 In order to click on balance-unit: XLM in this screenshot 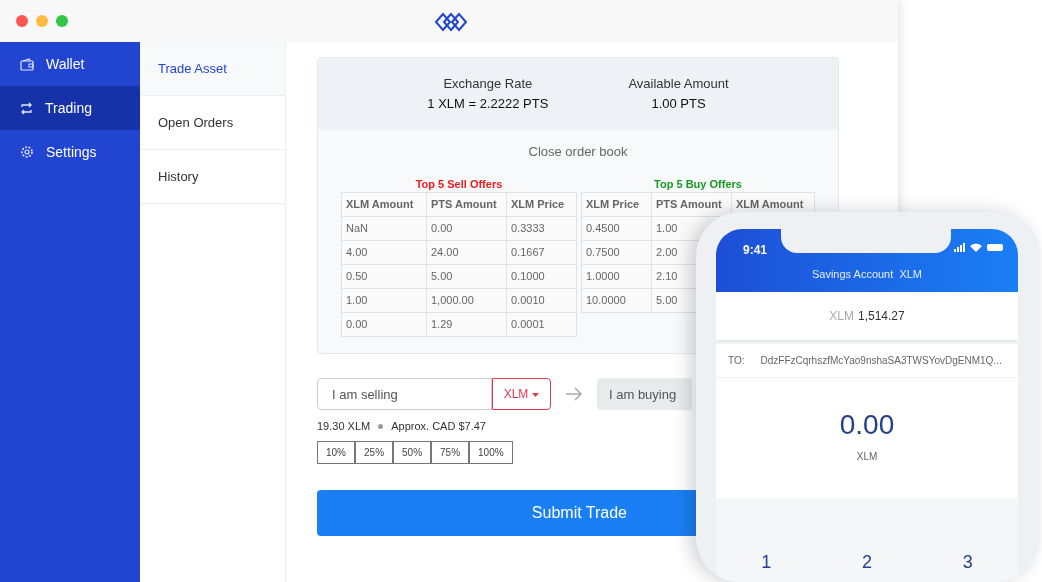, I will do `click(841, 316)`.